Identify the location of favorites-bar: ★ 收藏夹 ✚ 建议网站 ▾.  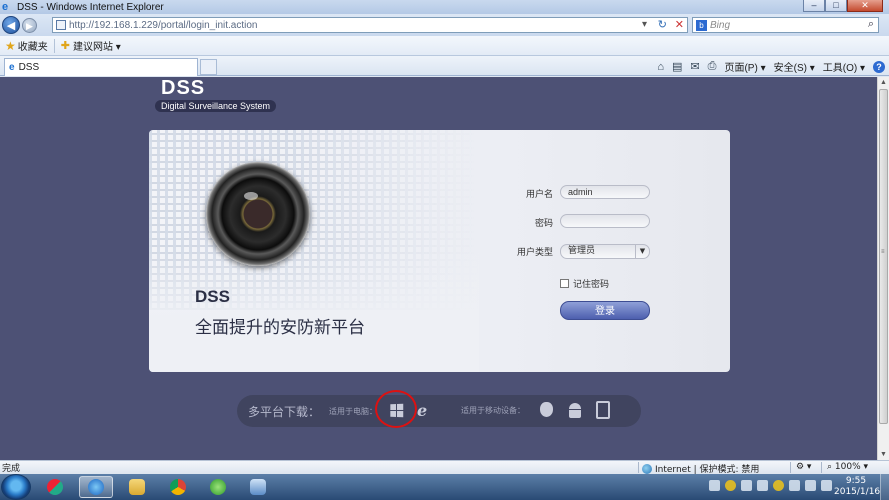
(444, 46).